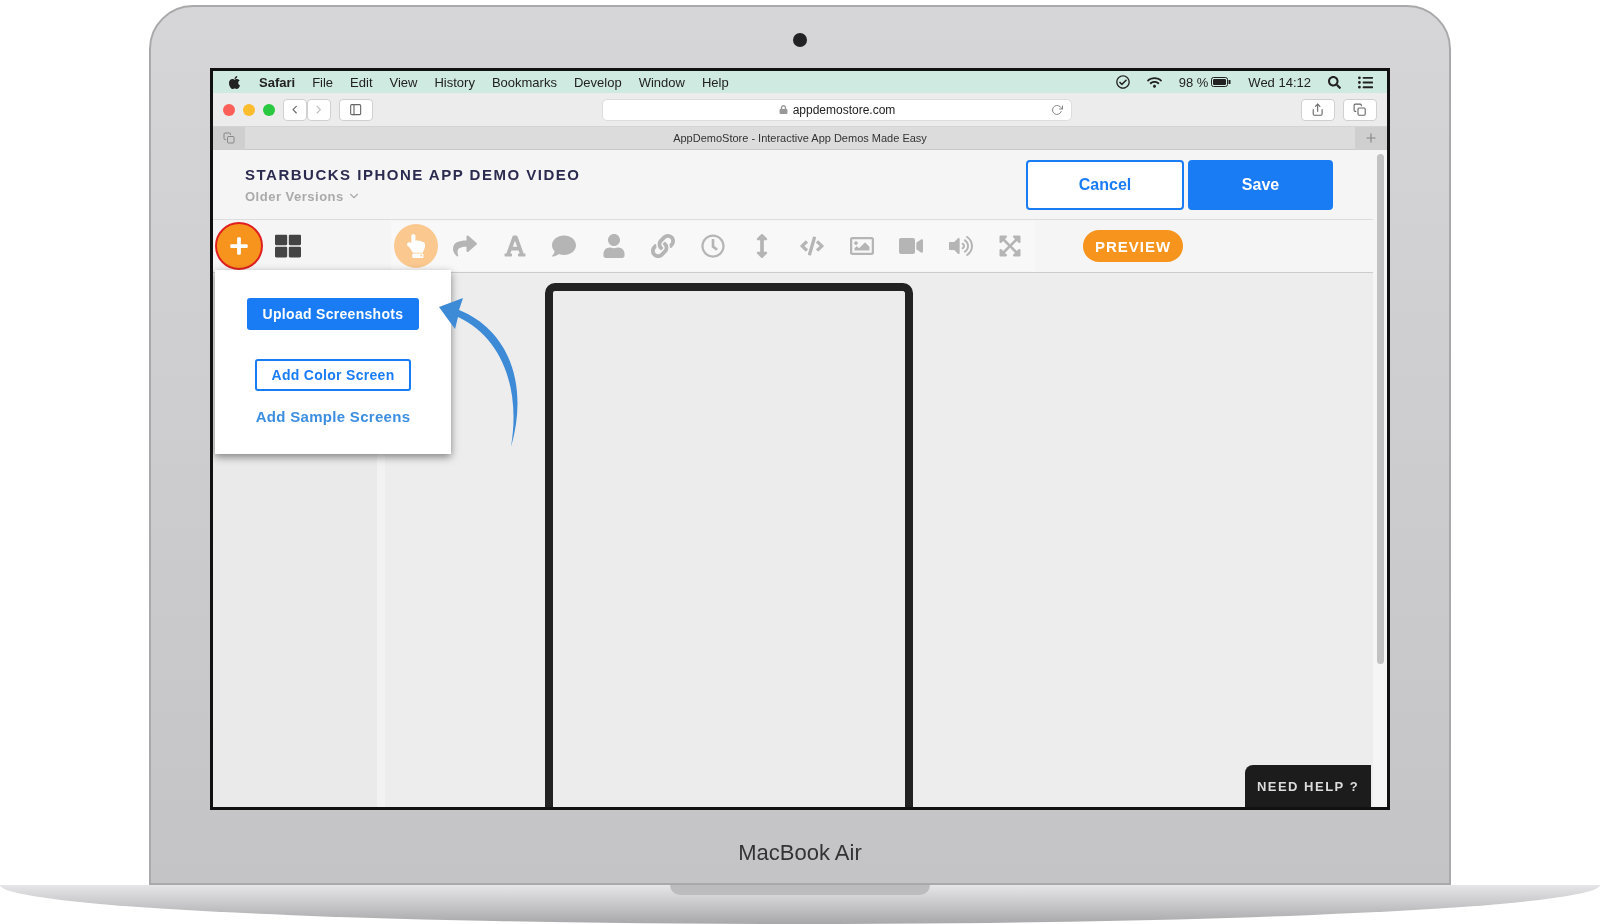  Describe the element at coordinates (319, 109) in the screenshot. I see `forward-button` at that location.